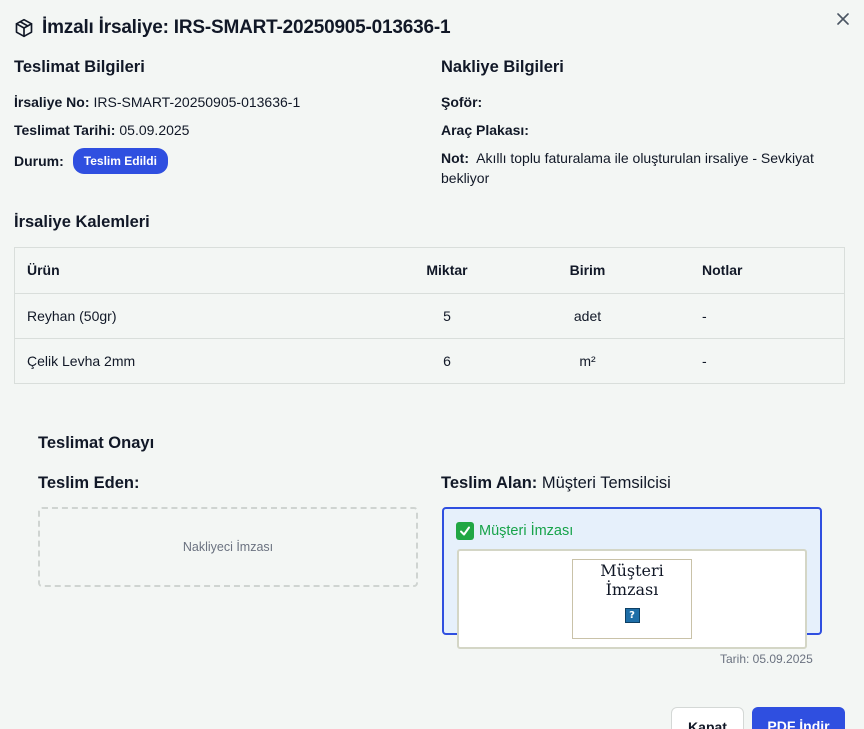 The image size is (864, 729). I want to click on receiver-signature-header: Müşteri İmzası, so click(514, 531).